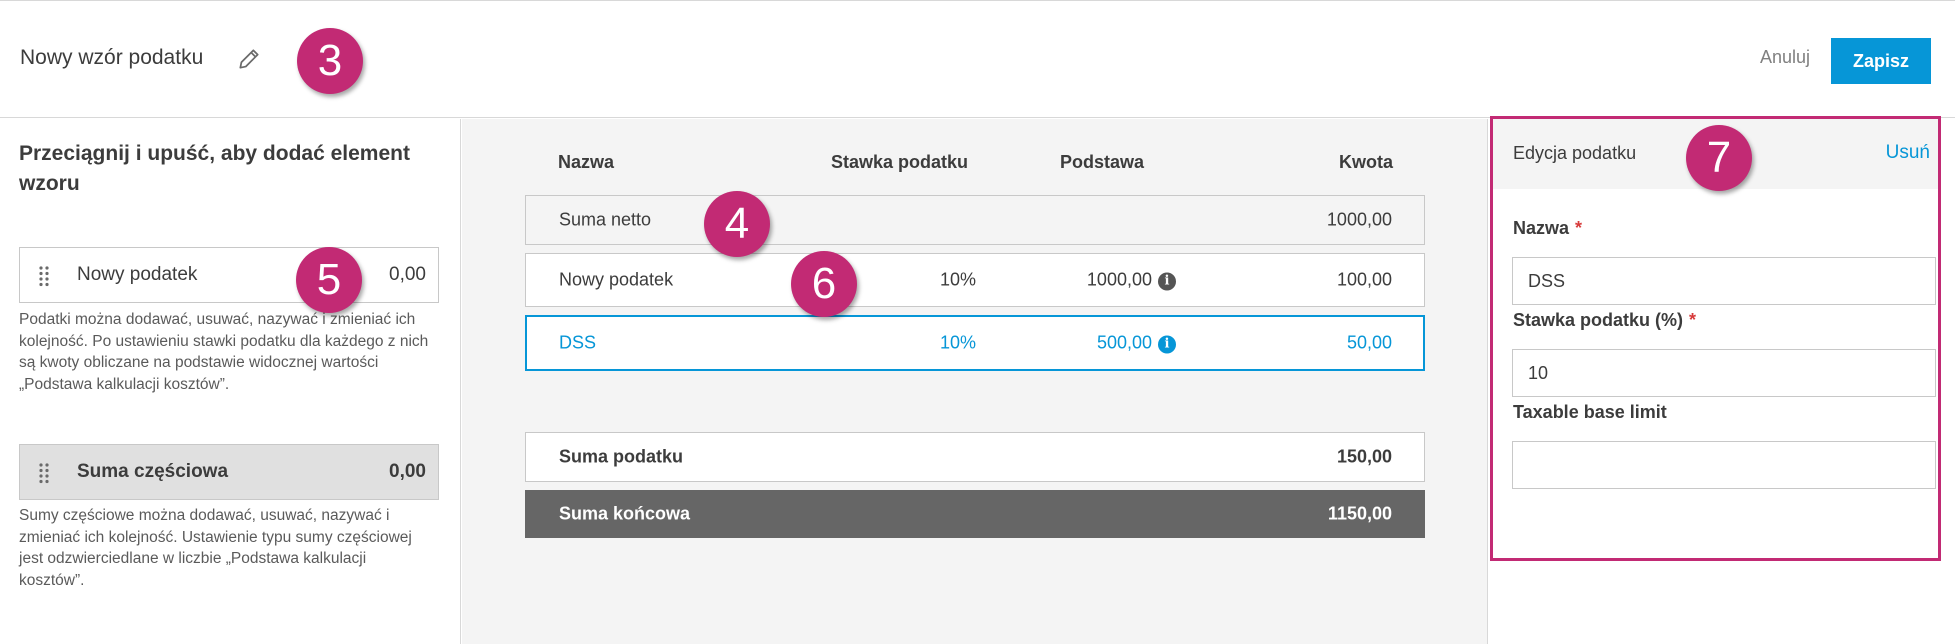 Image resolution: width=1955 pixels, height=644 pixels. What do you see at coordinates (137, 274) in the screenshot?
I see `new-tax-label: Nowy podatek` at bounding box center [137, 274].